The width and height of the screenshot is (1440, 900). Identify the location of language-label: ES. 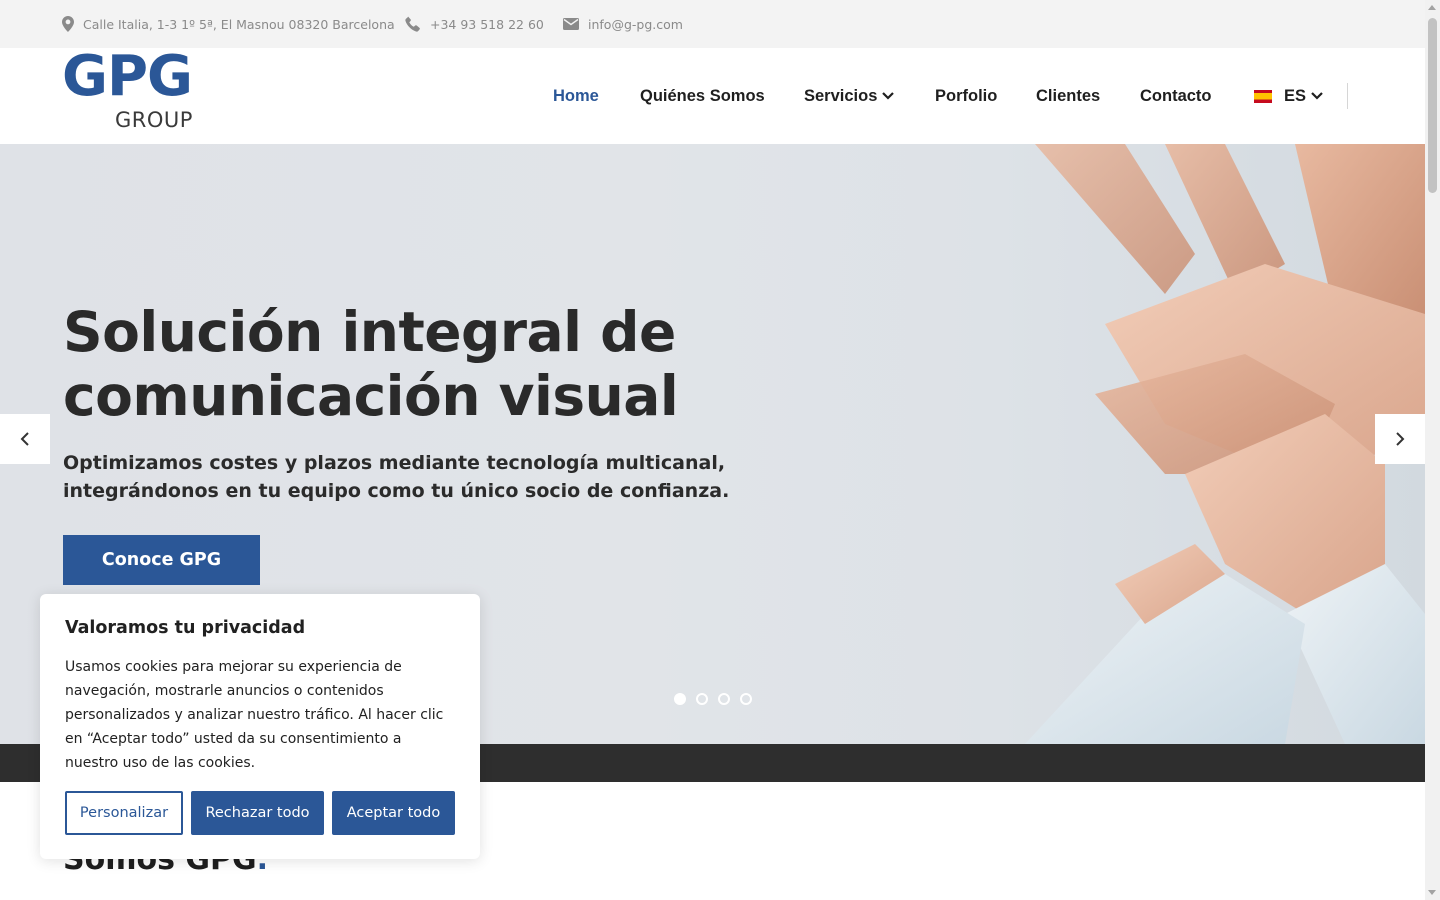
(1295, 95).